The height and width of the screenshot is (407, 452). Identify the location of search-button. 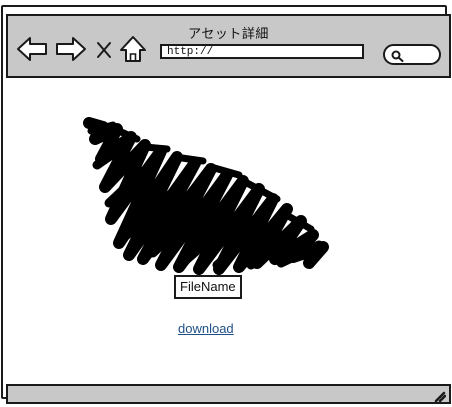
(412, 54).